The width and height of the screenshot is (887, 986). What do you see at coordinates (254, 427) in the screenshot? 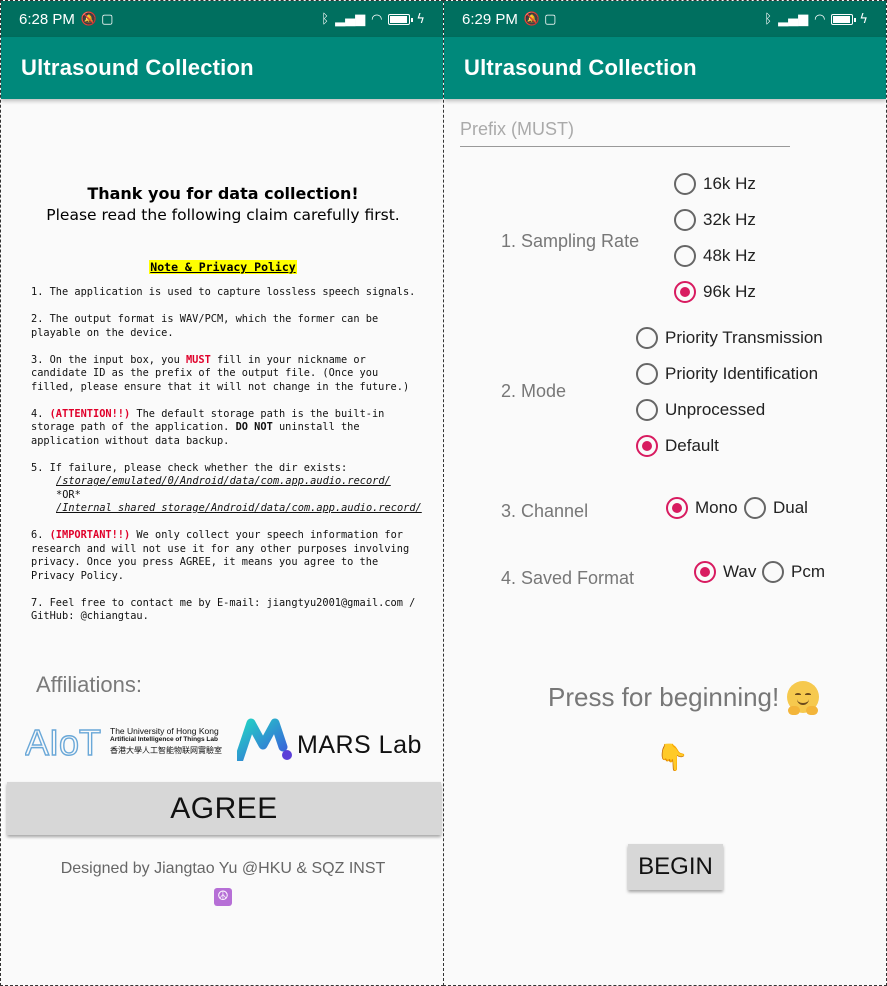
I see `do-not-emphasis: DO NOT` at bounding box center [254, 427].